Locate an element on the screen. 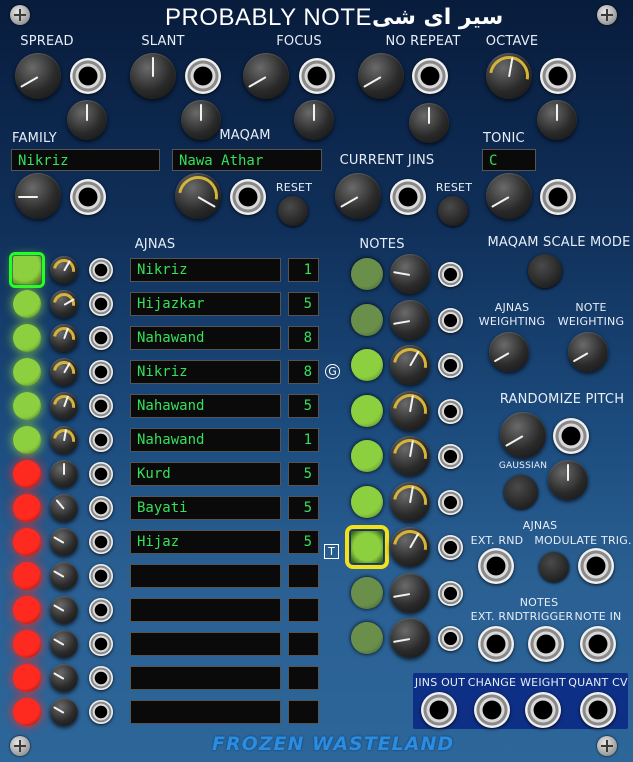  spread-knob is located at coordinates (38, 76).